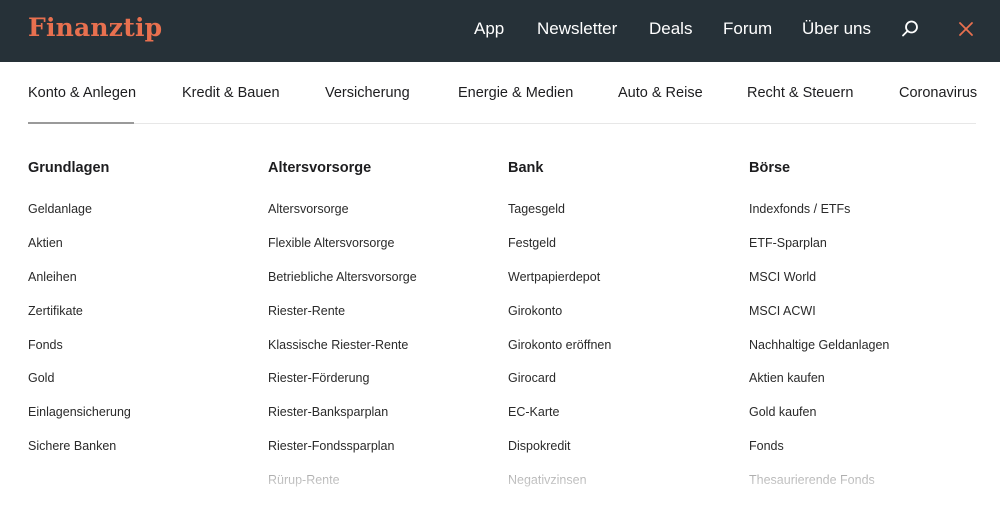  I want to click on list-item: Sichere Banken, so click(143, 456).